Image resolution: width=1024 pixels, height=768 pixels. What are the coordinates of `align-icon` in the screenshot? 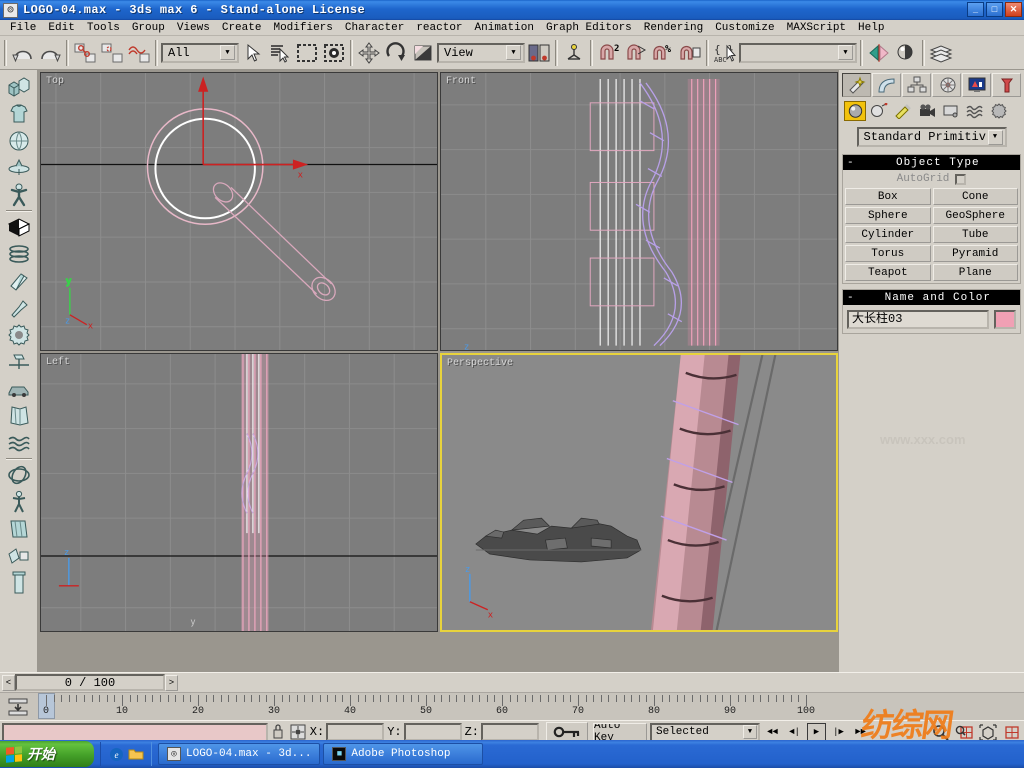 It's located at (906, 53).